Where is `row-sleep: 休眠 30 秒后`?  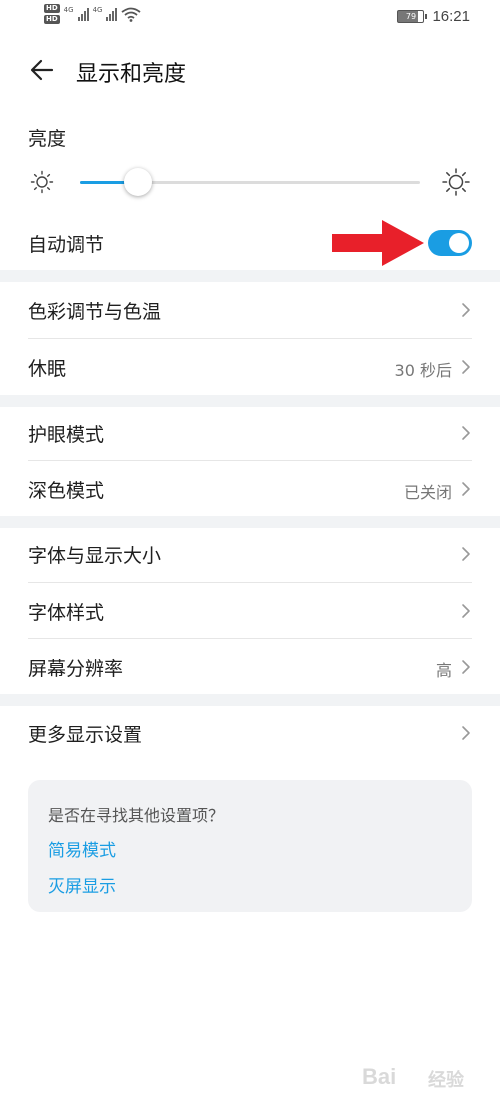 row-sleep: 休眠 30 秒后 is located at coordinates (250, 367).